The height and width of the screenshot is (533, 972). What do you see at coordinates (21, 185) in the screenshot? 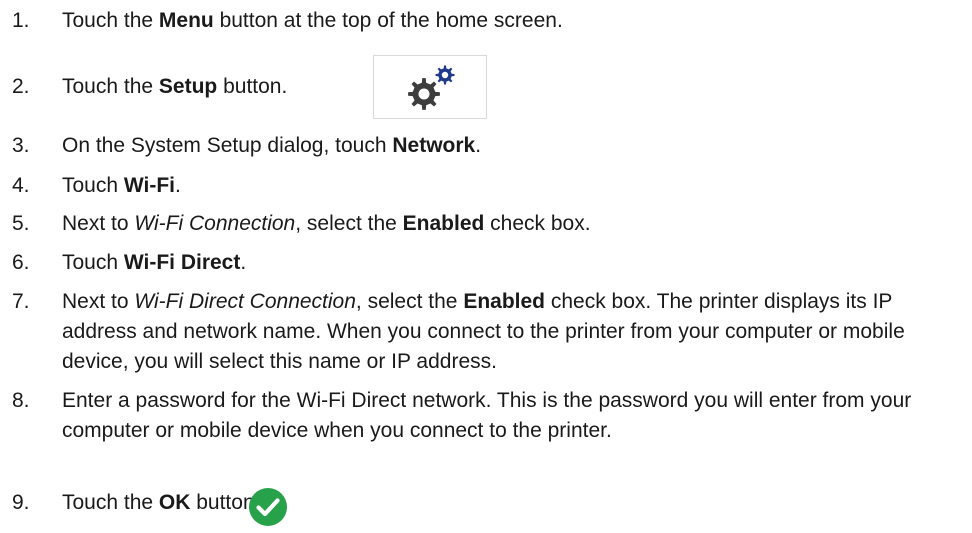
I see `step-number: 4.` at bounding box center [21, 185].